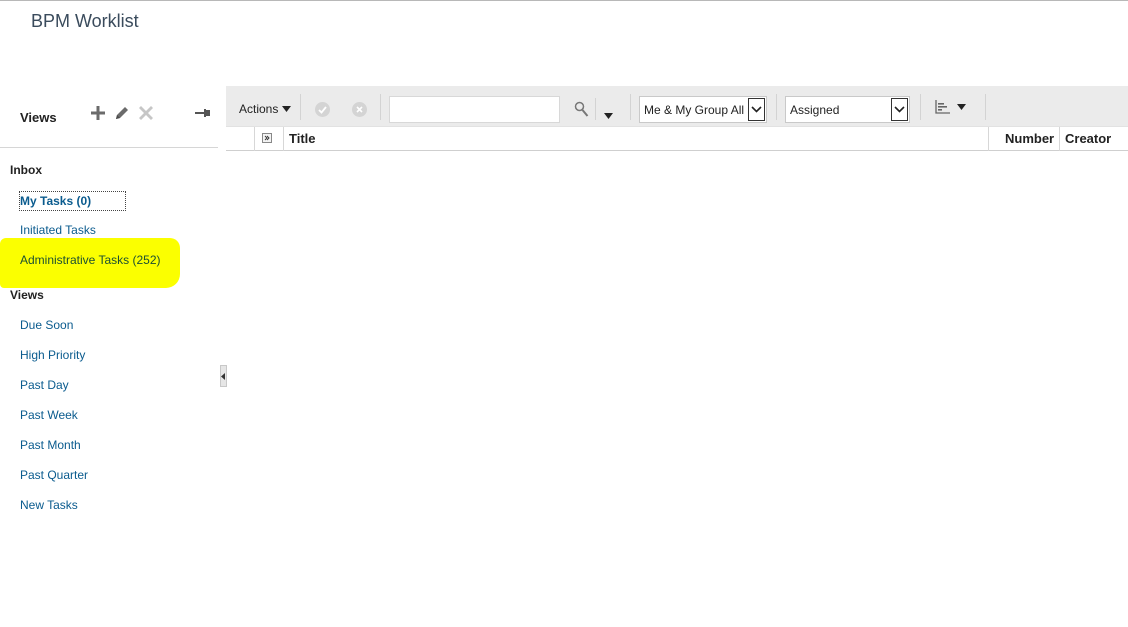 The width and height of the screenshot is (1128, 627). Describe the element at coordinates (815, 110) in the screenshot. I see `state-filter-value: Assigned` at that location.